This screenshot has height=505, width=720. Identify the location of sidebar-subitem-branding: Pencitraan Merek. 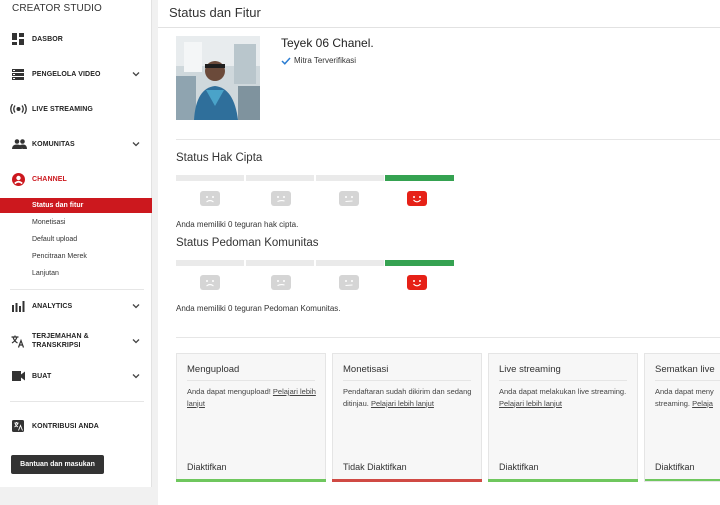
(76, 256).